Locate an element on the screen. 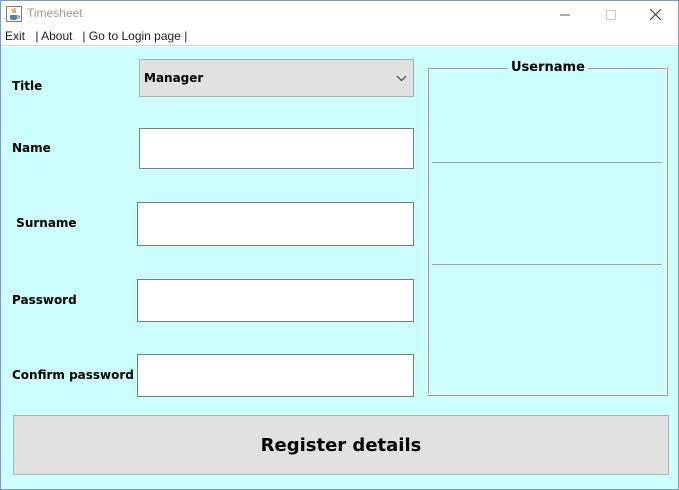 The width and height of the screenshot is (679, 490). confirm-password-label: Confirm password is located at coordinates (73, 375).